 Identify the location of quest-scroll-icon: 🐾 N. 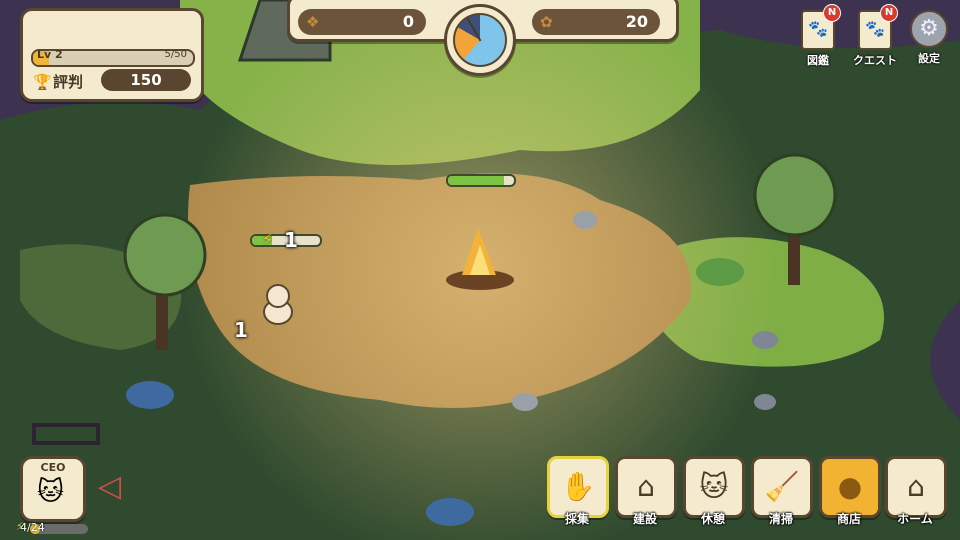
(878, 27).